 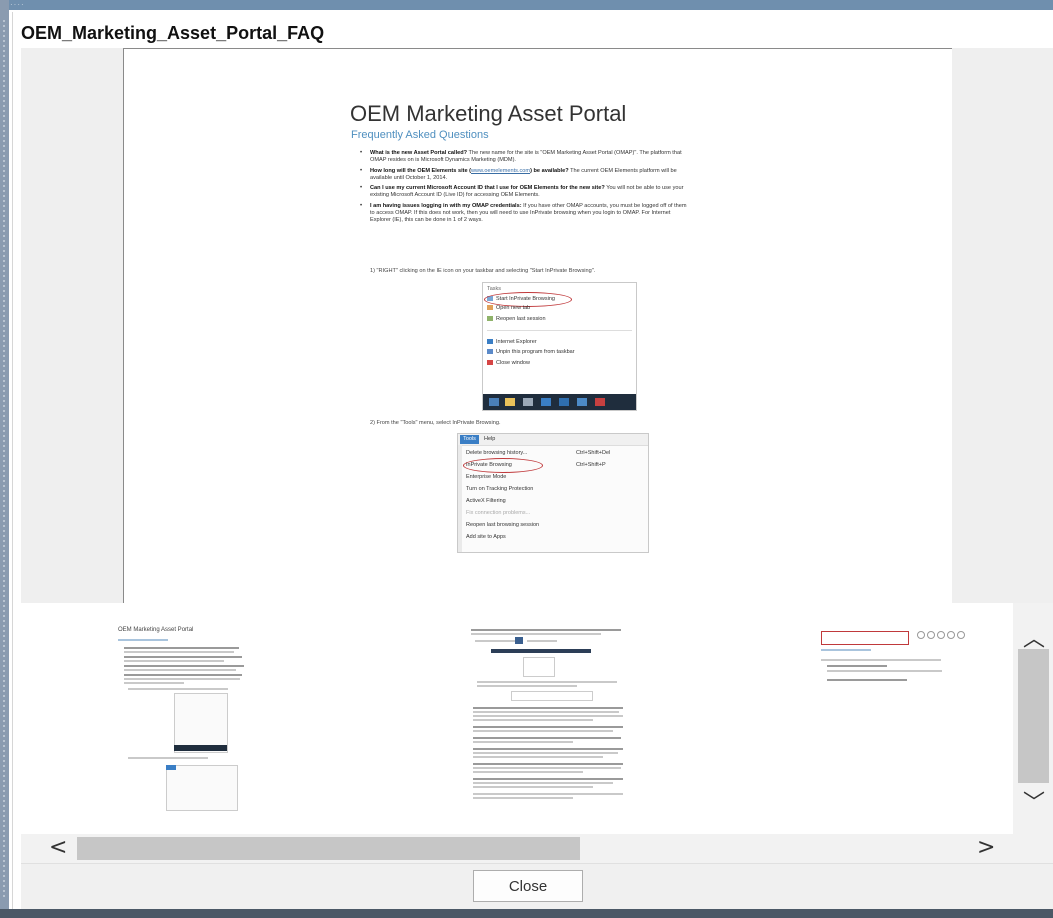 What do you see at coordinates (421, 170) in the screenshot?
I see `faq-question: How long will the OEM Elements site (` at bounding box center [421, 170].